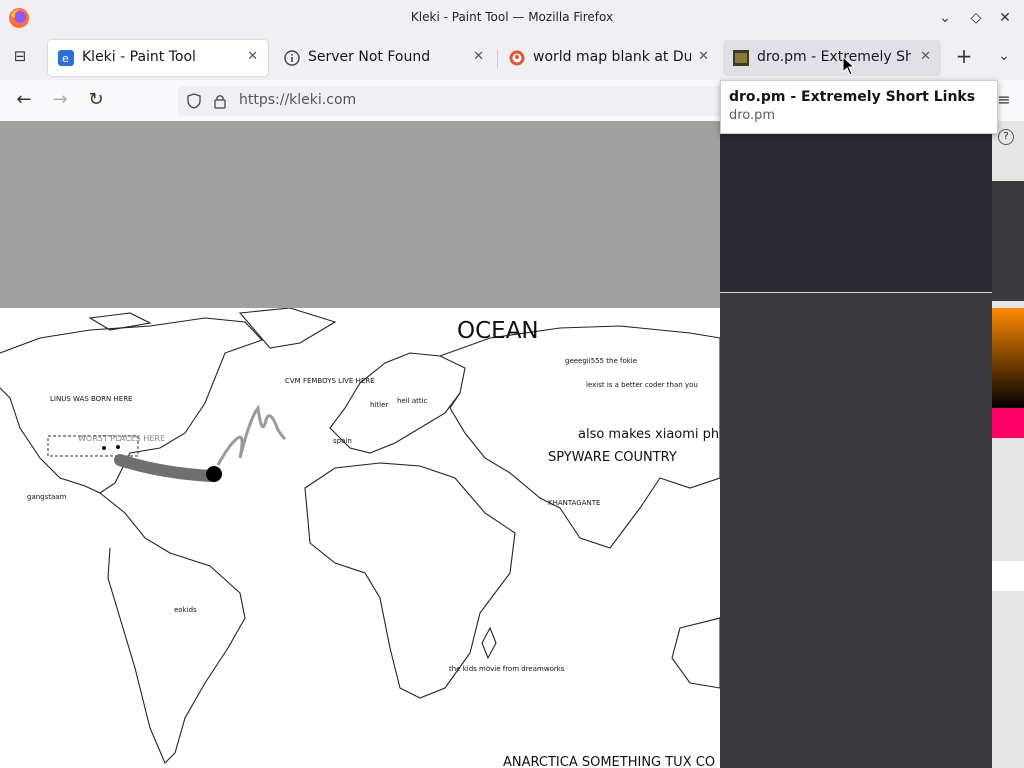 The height and width of the screenshot is (768, 1024). I want to click on tooltip-title: dro.pm - Extremely Short Links, so click(852, 97).